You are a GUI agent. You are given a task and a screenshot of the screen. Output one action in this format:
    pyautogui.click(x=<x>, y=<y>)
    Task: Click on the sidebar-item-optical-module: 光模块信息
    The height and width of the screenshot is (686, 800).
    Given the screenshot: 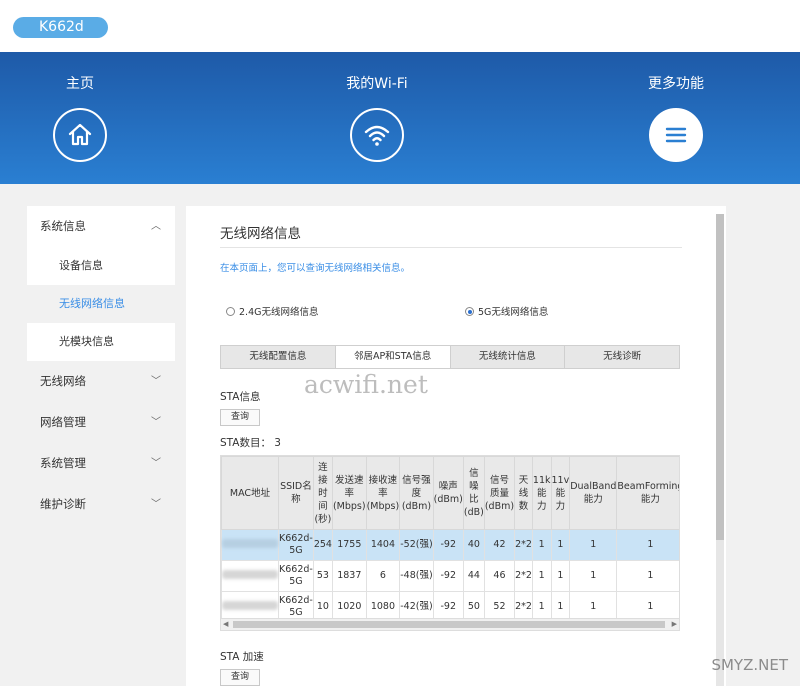 What is the action you would take?
    pyautogui.click(x=101, y=342)
    